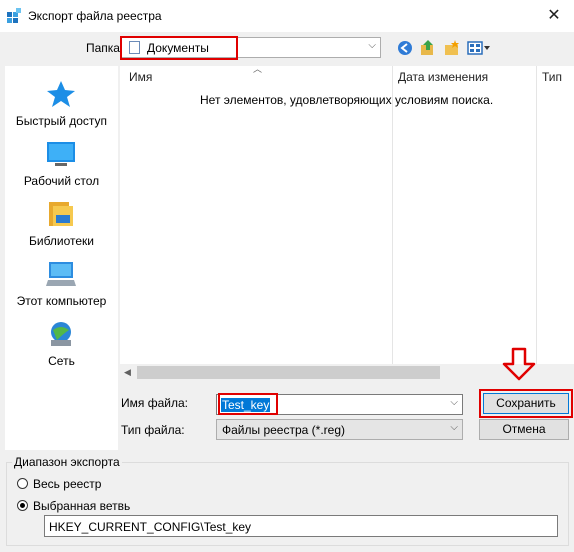 The height and width of the screenshot is (552, 574). I want to click on radio-label-all: Весь реестр, so click(67, 484).